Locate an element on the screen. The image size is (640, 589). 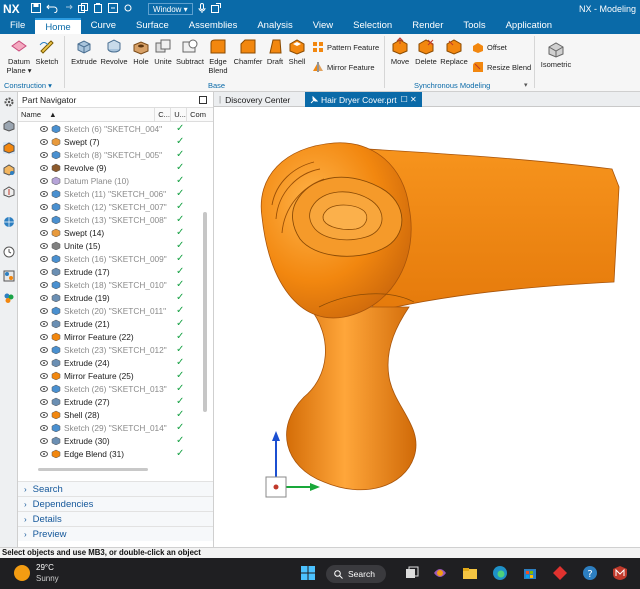
move-face-button: Move is located at coordinates (400, 51).